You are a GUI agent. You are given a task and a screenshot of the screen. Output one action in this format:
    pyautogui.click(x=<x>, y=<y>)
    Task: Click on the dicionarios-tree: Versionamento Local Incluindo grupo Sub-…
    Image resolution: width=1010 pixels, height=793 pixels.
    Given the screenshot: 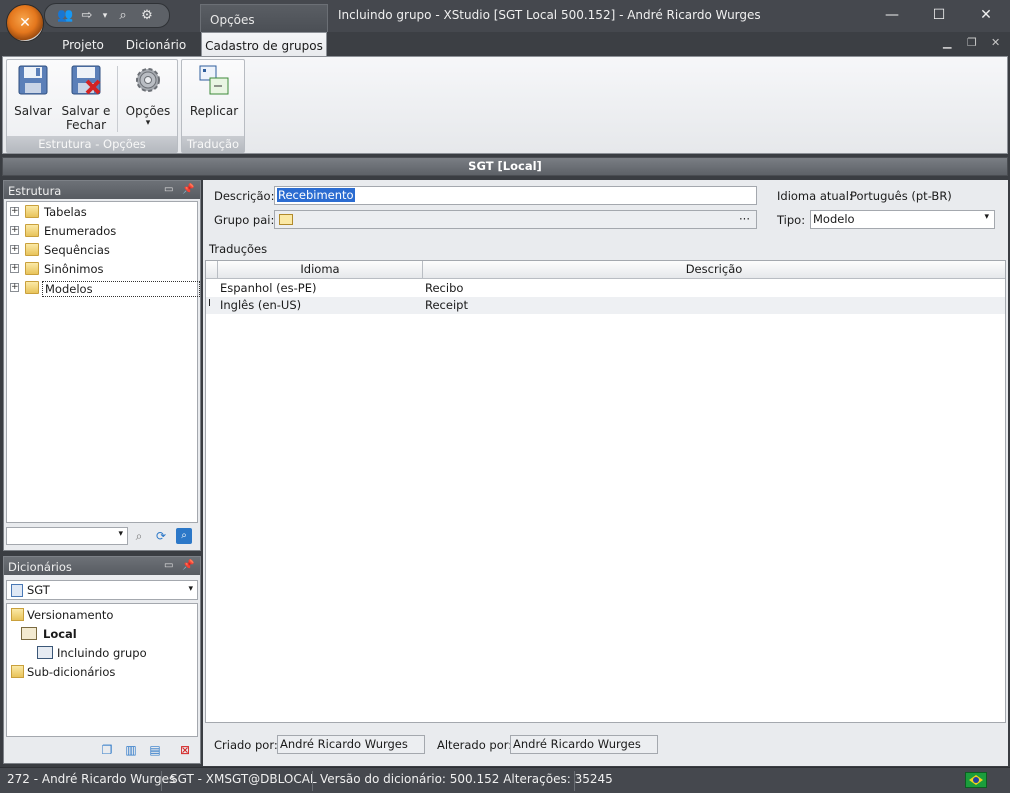 What is the action you would take?
    pyautogui.click(x=102, y=670)
    